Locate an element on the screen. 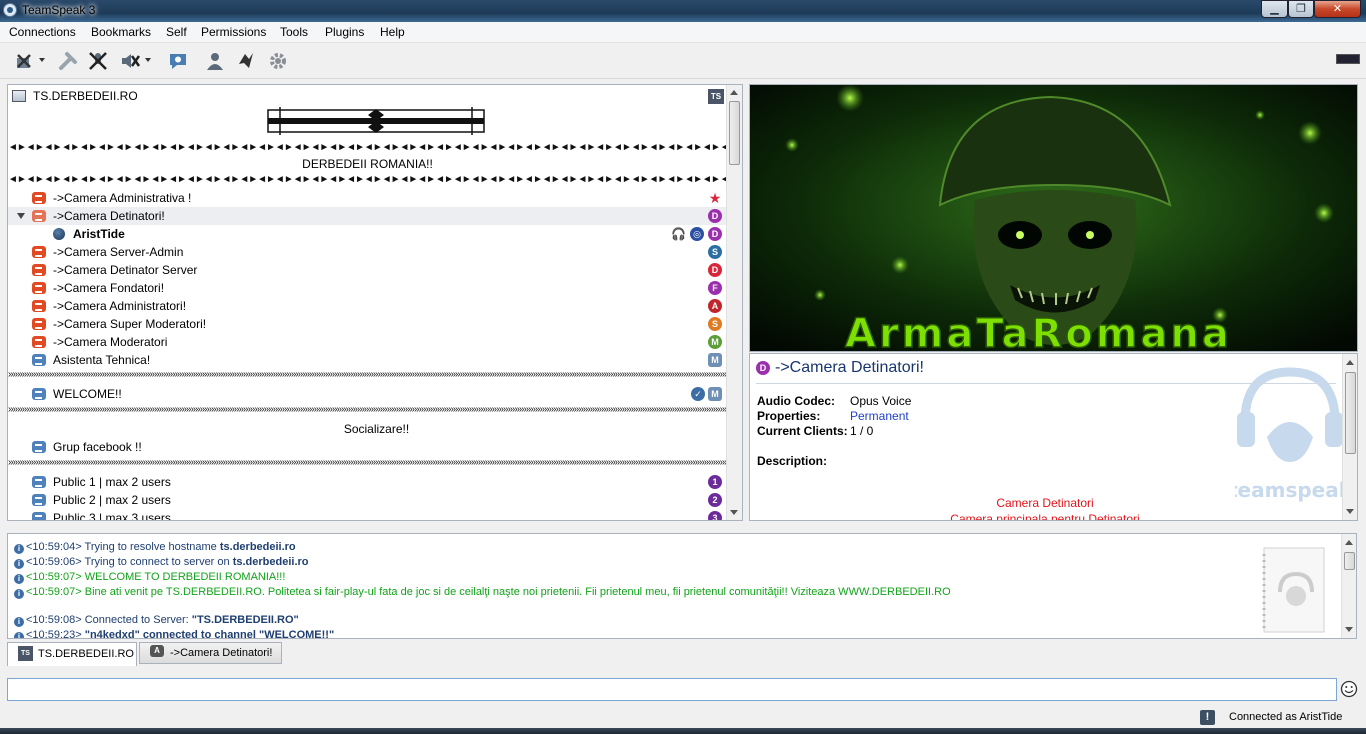 Image resolution: width=1366 pixels, height=734 pixels. menu-connections: Connections is located at coordinates (42, 32).